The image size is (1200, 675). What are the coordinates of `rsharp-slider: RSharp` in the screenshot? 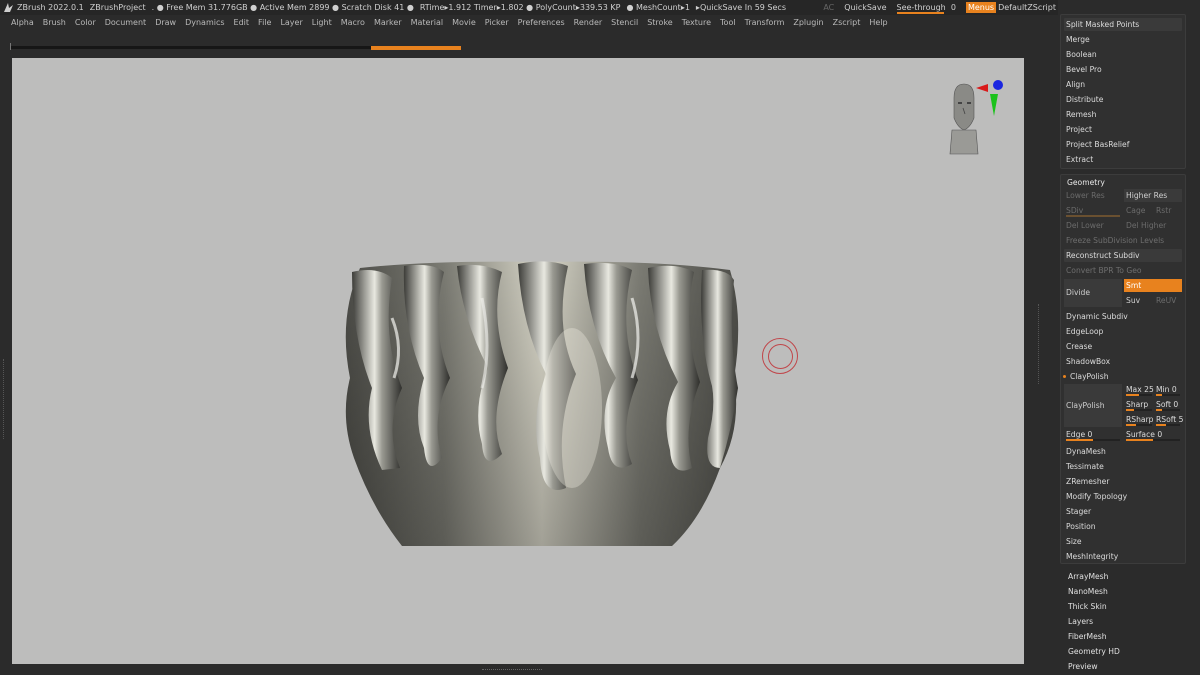 It's located at (1139, 420).